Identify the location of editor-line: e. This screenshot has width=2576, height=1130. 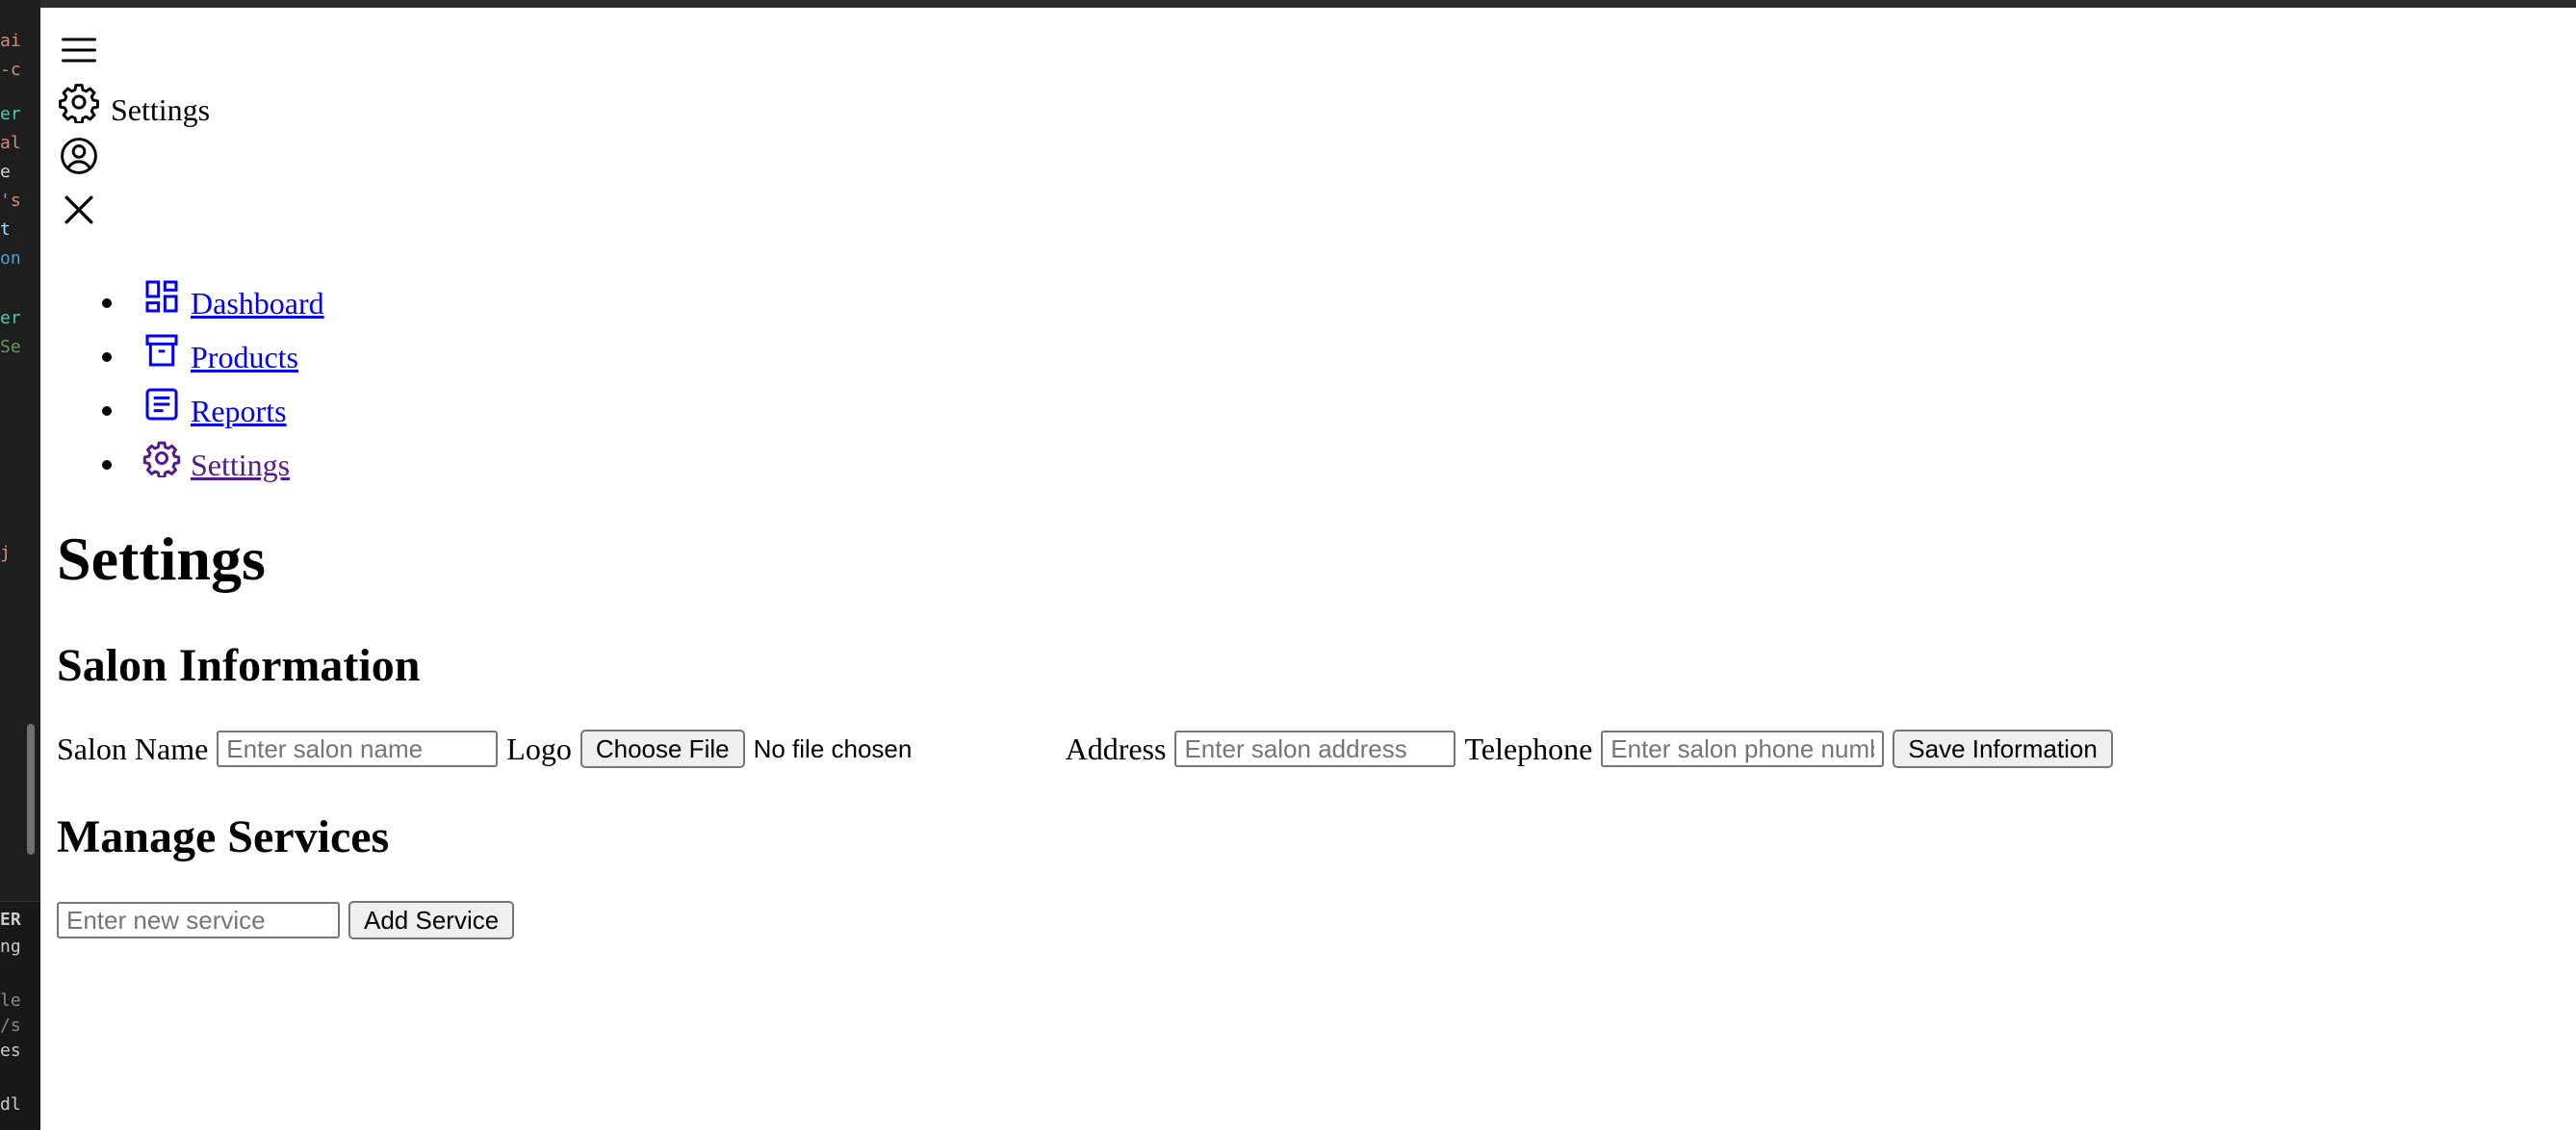
(5, 172).